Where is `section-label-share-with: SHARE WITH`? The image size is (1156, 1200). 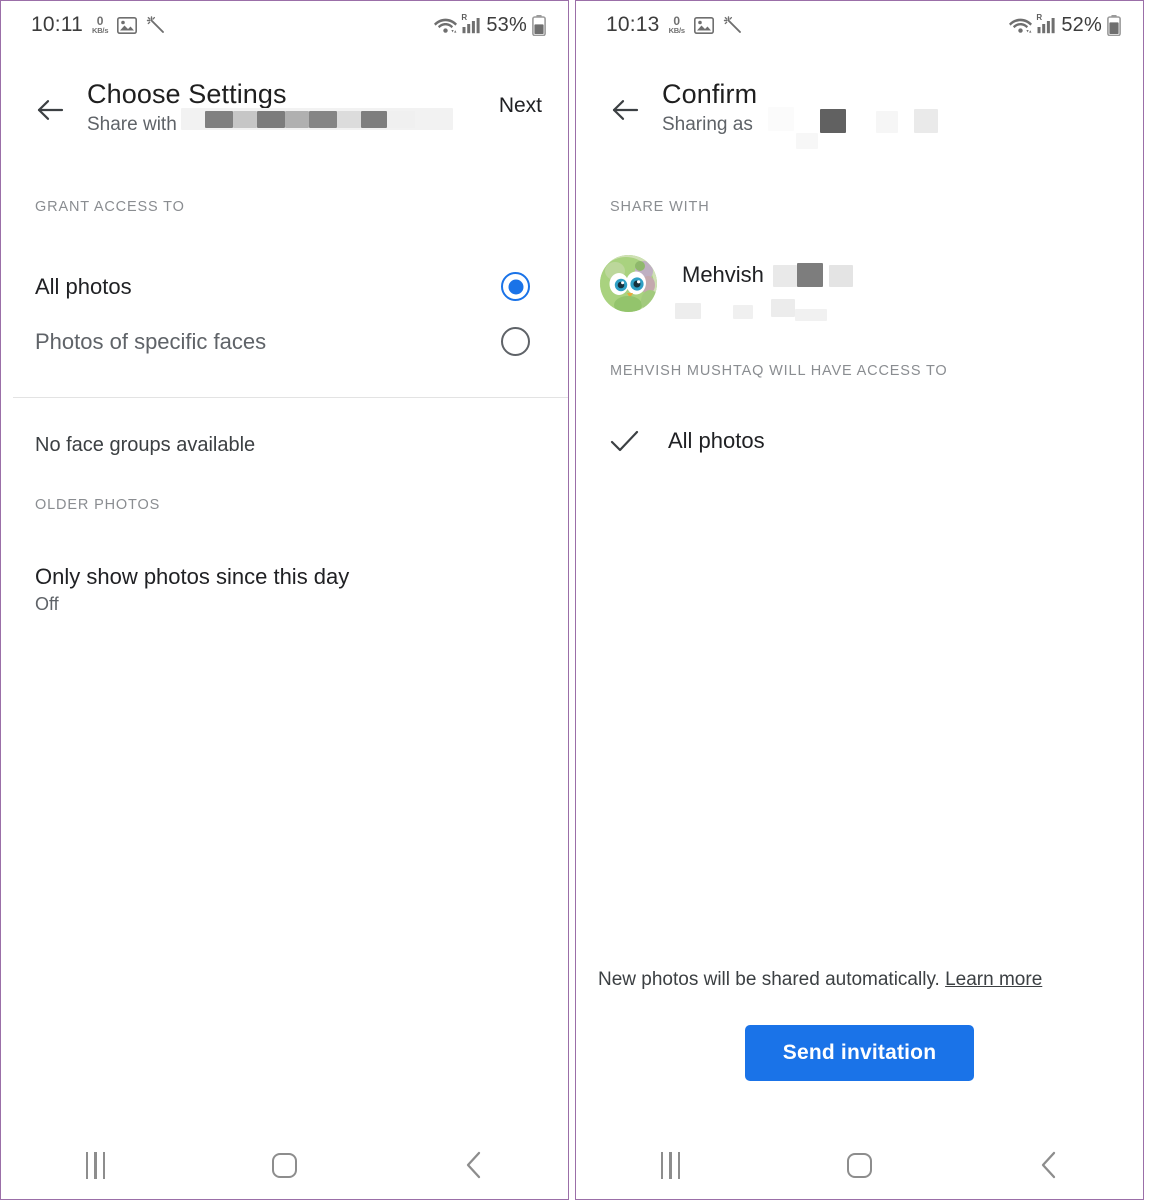 section-label-share-with: SHARE WITH is located at coordinates (660, 207).